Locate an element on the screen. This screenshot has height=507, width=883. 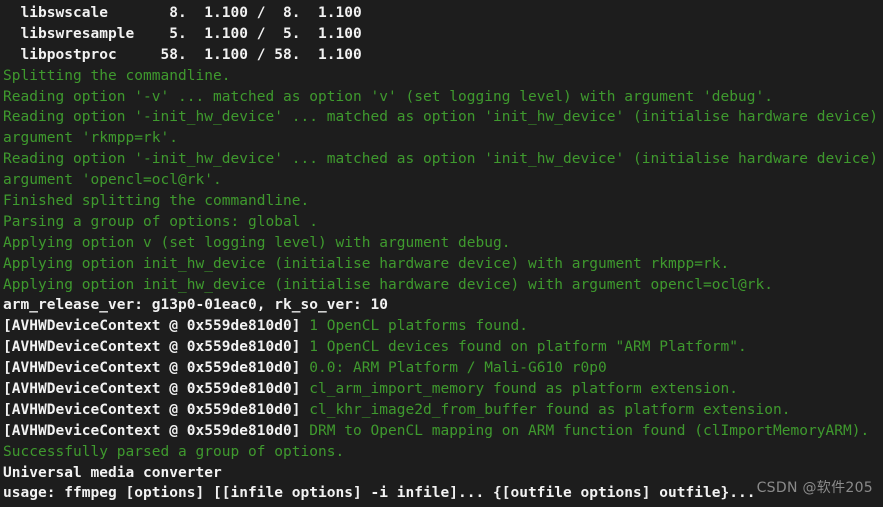
terminal-line-text: Successfully parsed a group of options. is located at coordinates (174, 451).